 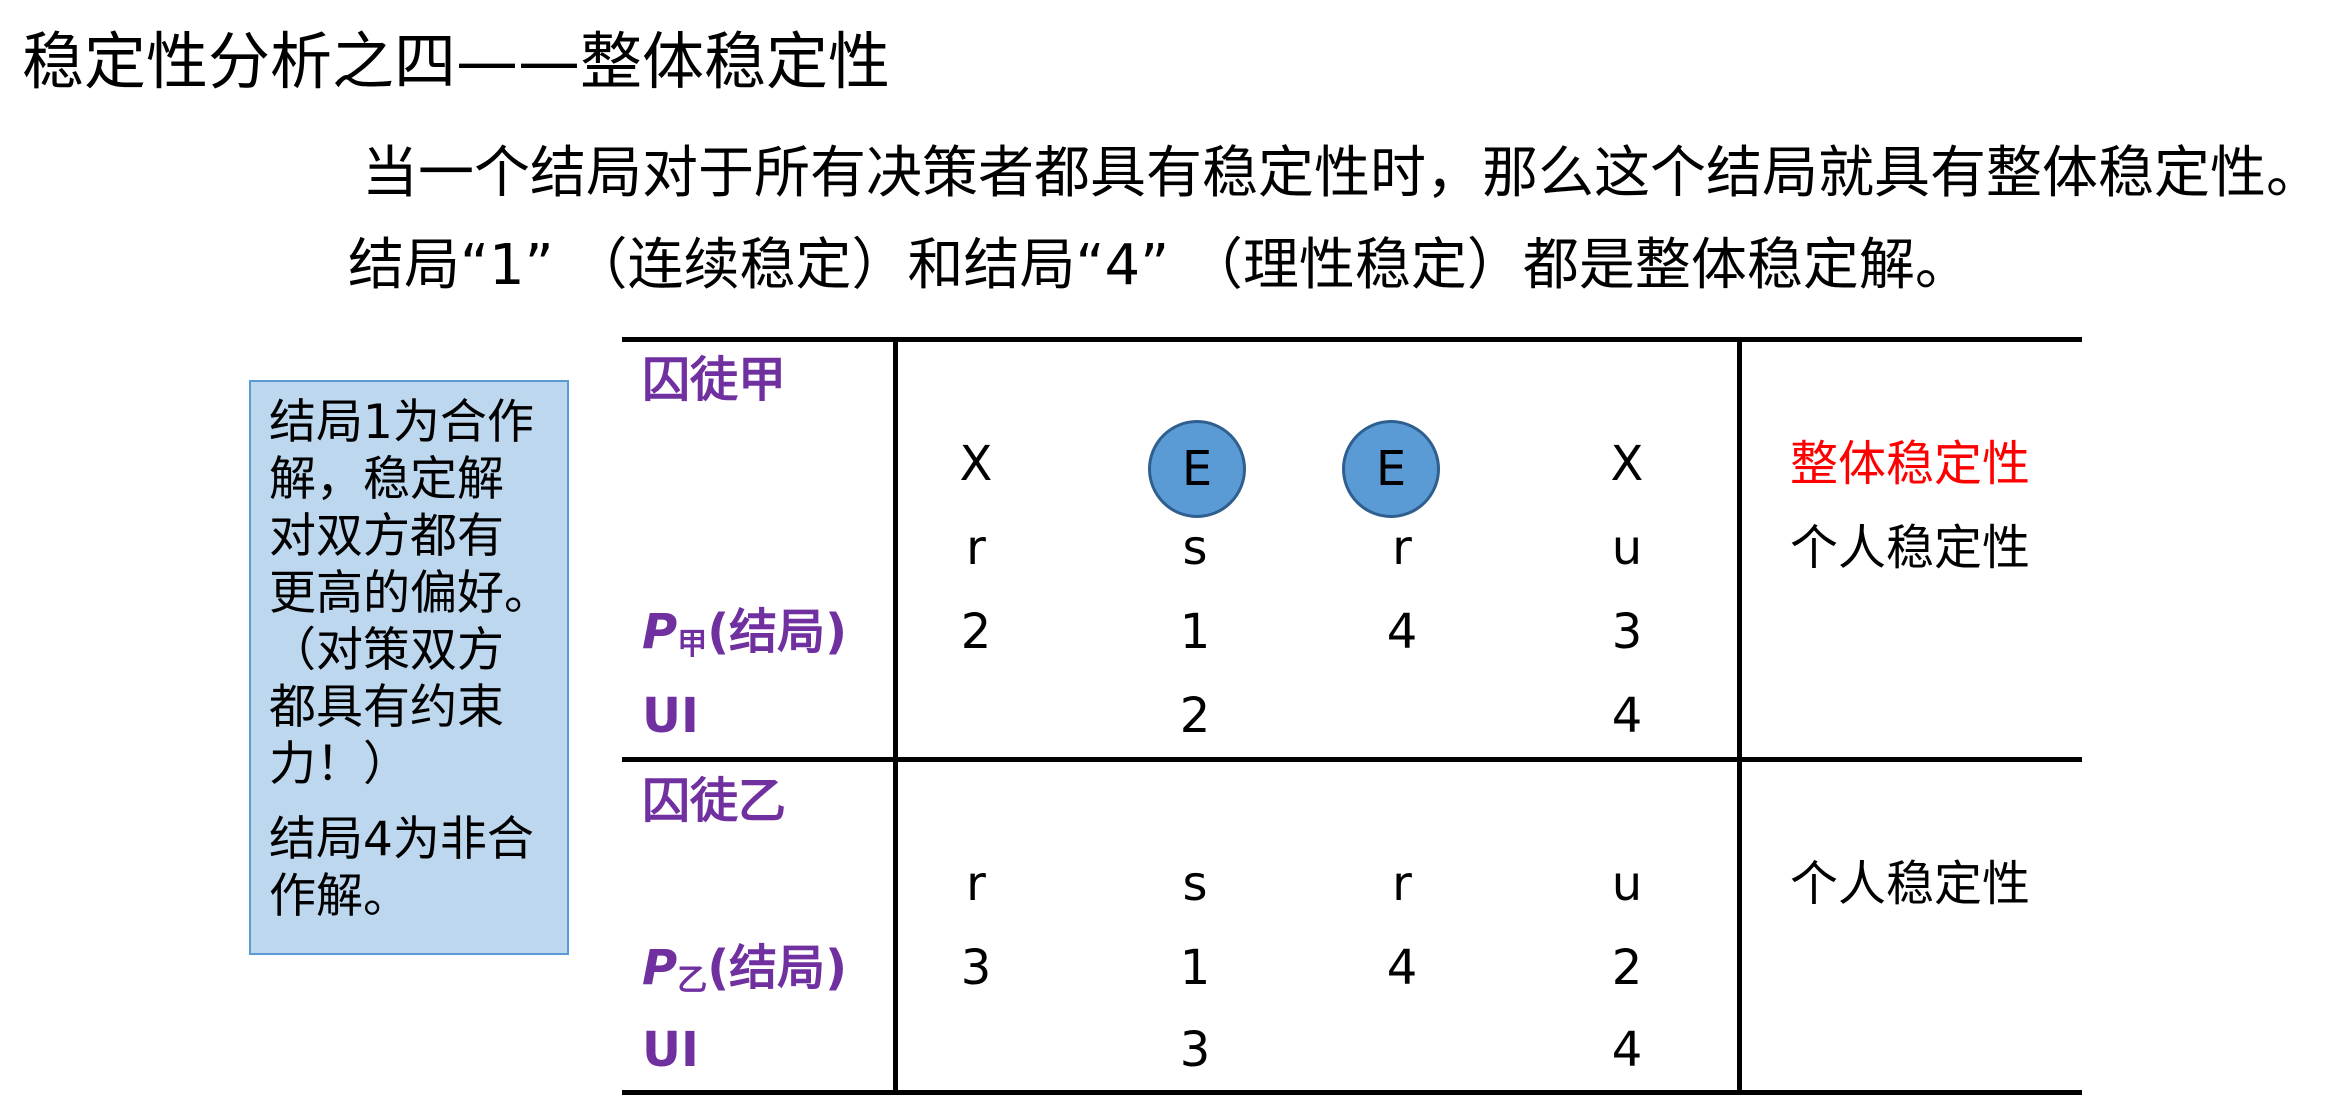 What do you see at coordinates (692, 980) in the screenshot?
I see `preference-subscript: 乙` at bounding box center [692, 980].